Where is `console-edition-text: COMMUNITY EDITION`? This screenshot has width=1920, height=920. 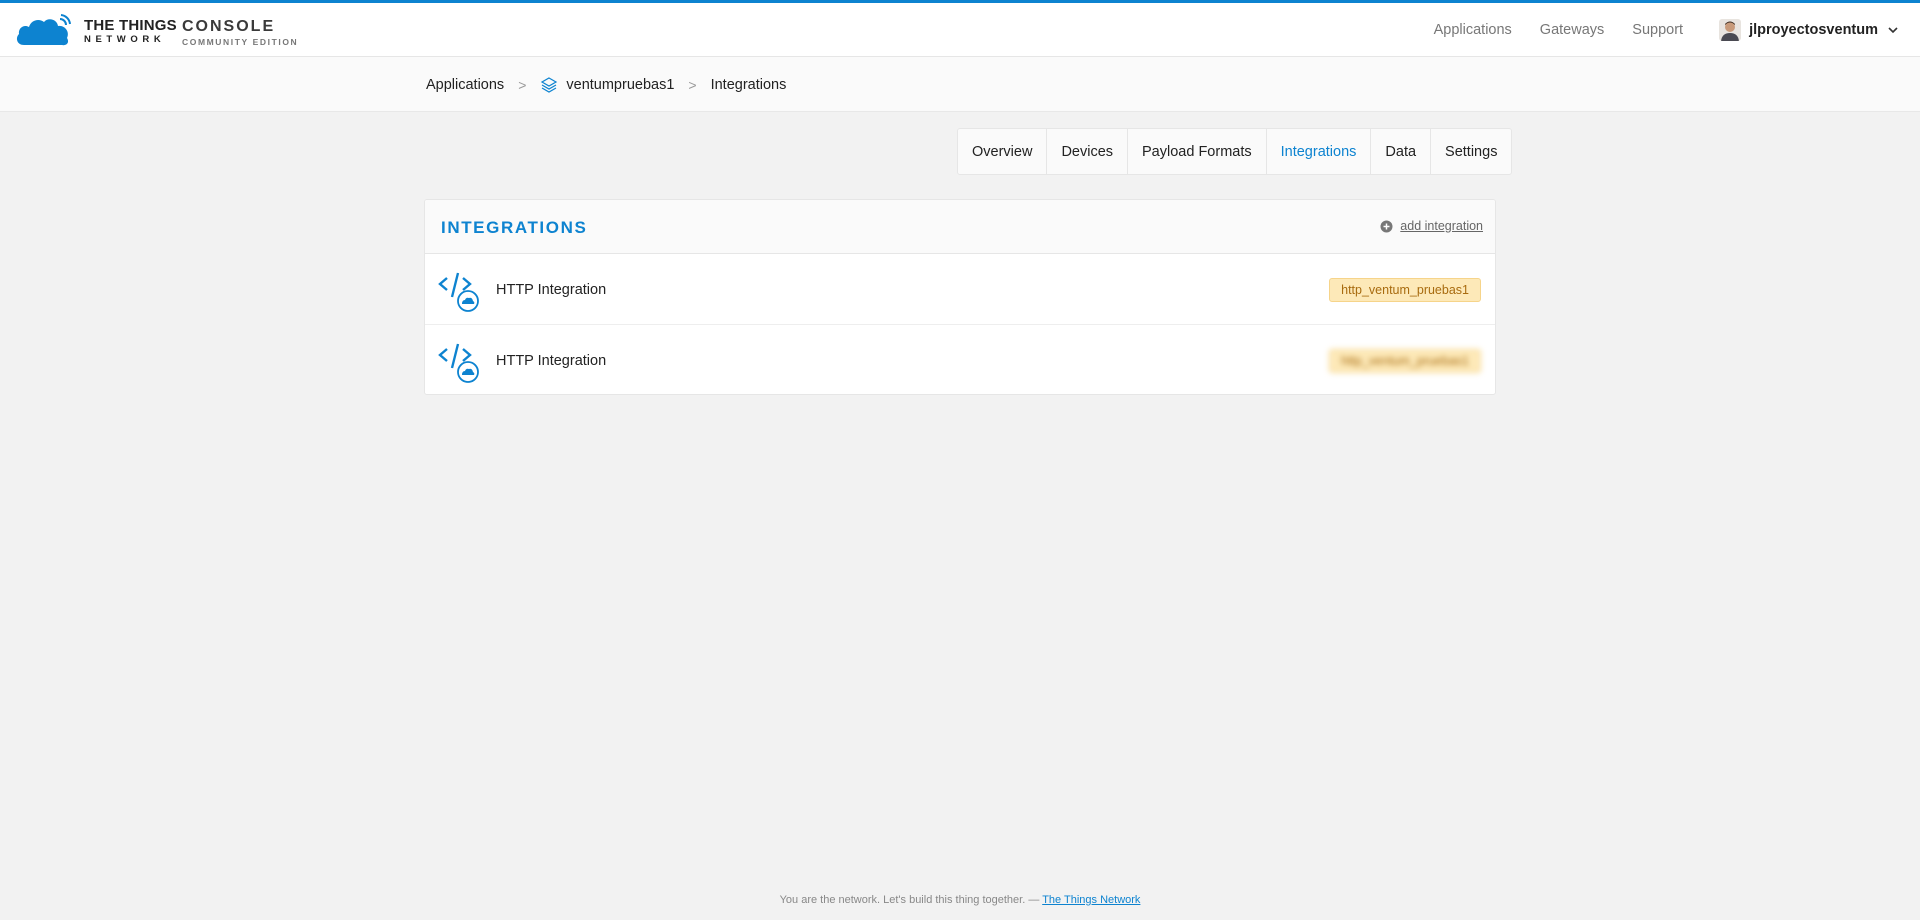 console-edition-text: COMMUNITY EDITION is located at coordinates (240, 42).